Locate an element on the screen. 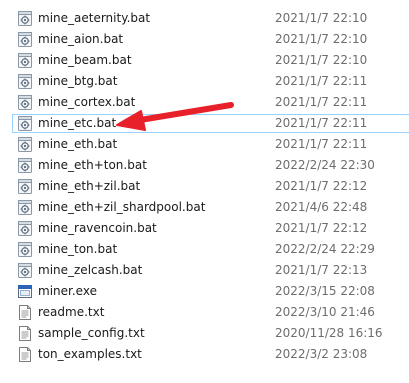  file-row: sample_config.txt 2020/11/28 16:16 is located at coordinates (204, 333).